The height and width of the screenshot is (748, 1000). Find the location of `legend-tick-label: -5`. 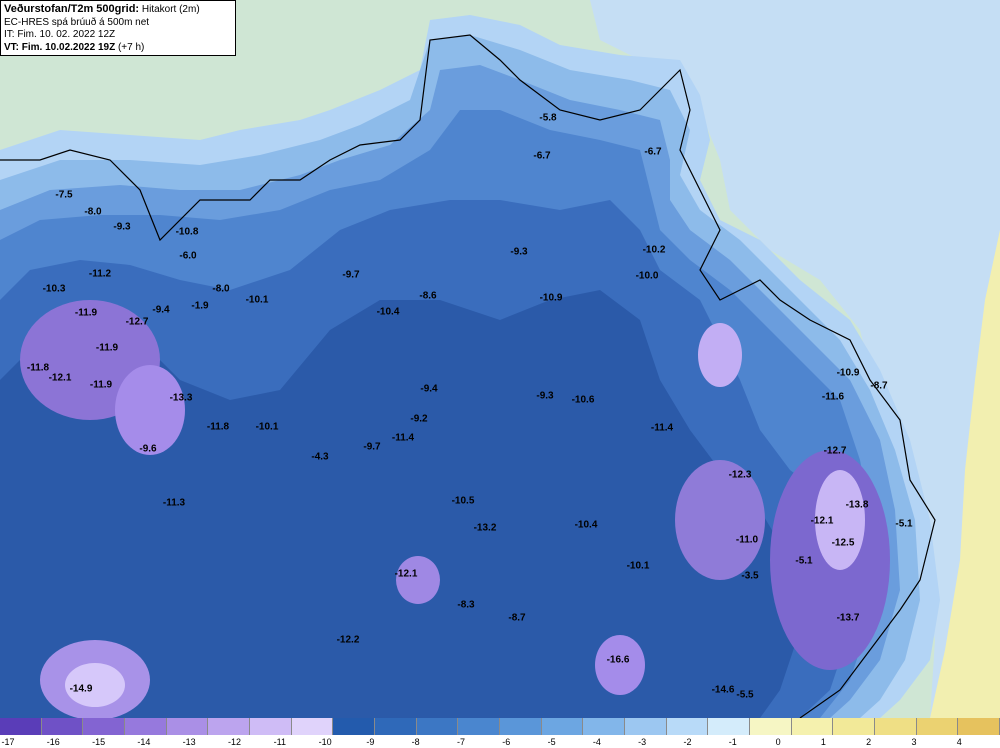

legend-tick-label: -5 is located at coordinates (551, 742).